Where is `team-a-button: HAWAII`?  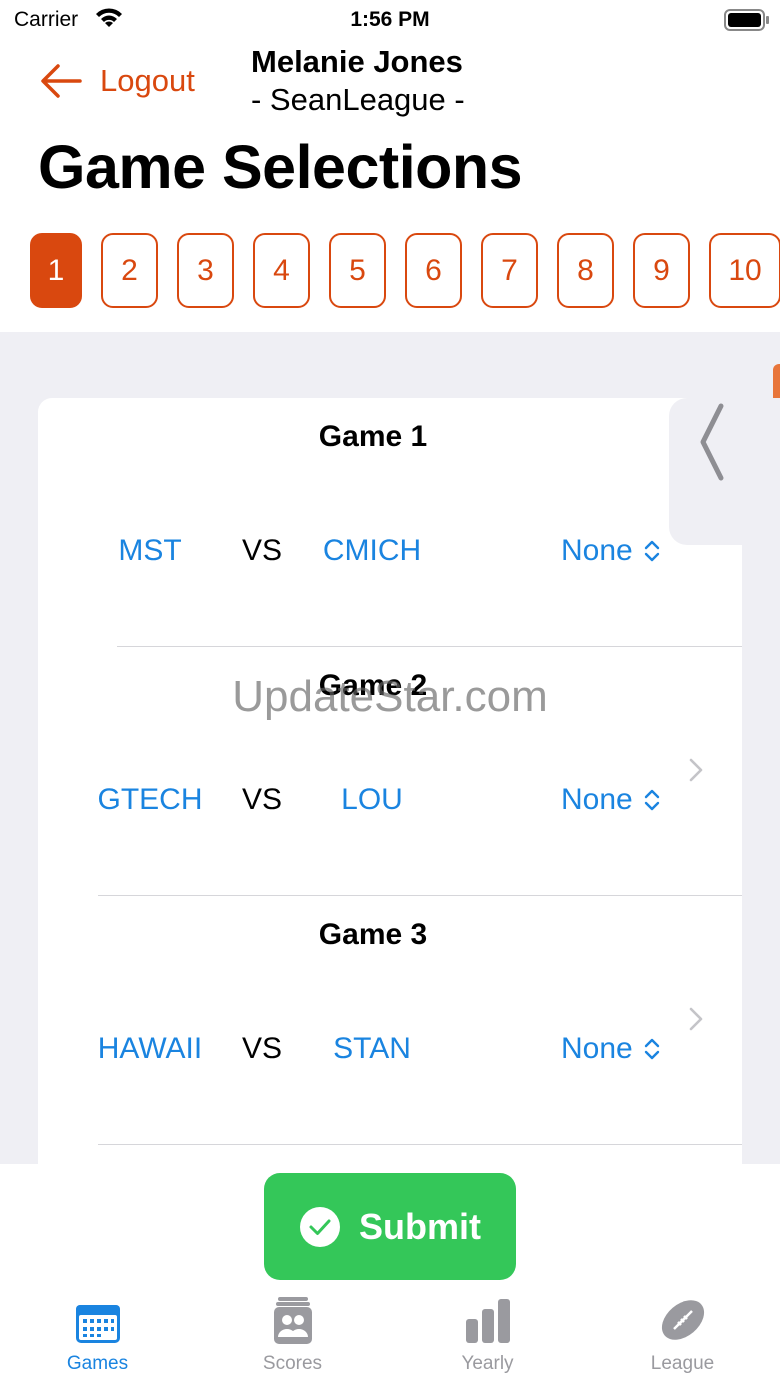 team-a-button: HAWAII is located at coordinates (150, 1049).